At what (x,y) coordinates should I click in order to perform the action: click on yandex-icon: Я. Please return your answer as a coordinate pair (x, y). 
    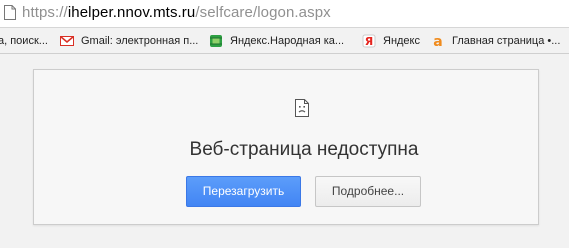
    Looking at the image, I should click on (369, 41).